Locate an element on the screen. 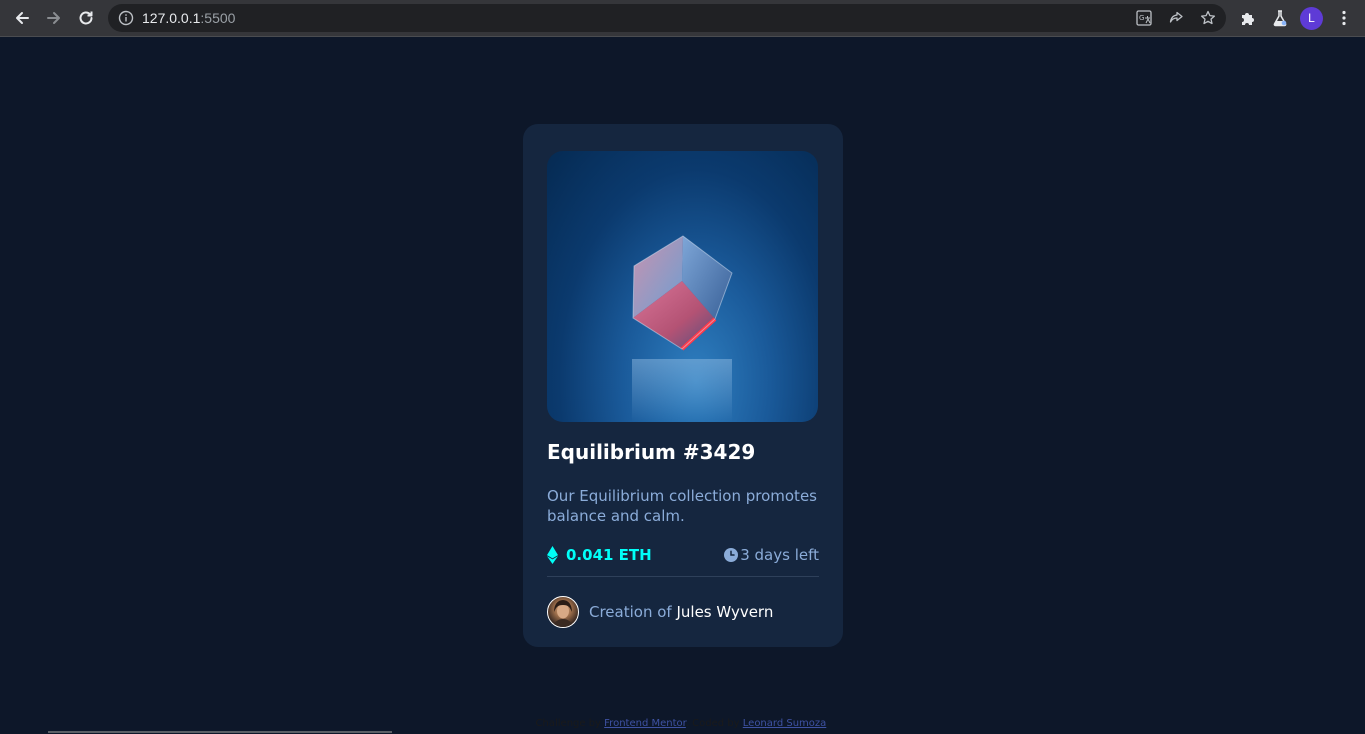 This screenshot has height=734, width=1365. creator-row: Creation of Jules Wyvern is located at coordinates (683, 612).